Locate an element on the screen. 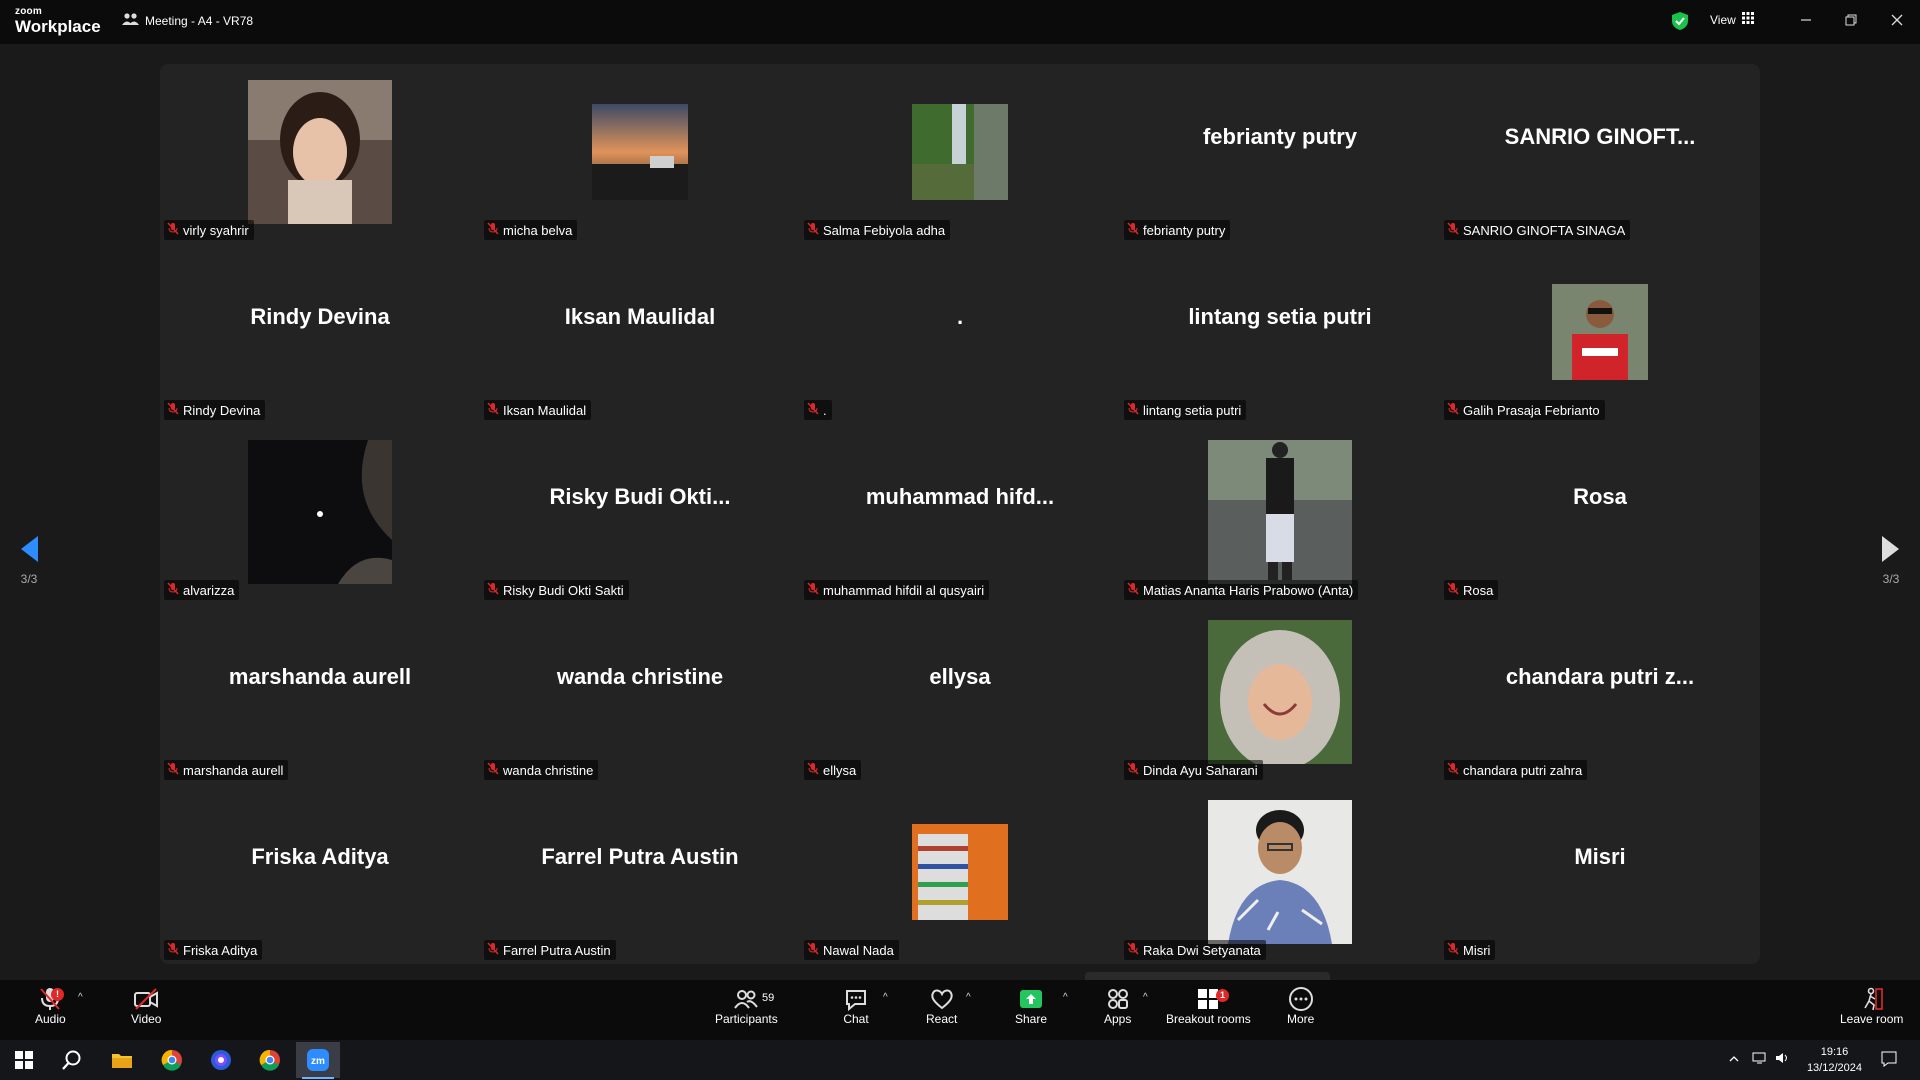 The width and height of the screenshot is (1920, 1080). share-button: Share is located at coordinates (1031, 1006).